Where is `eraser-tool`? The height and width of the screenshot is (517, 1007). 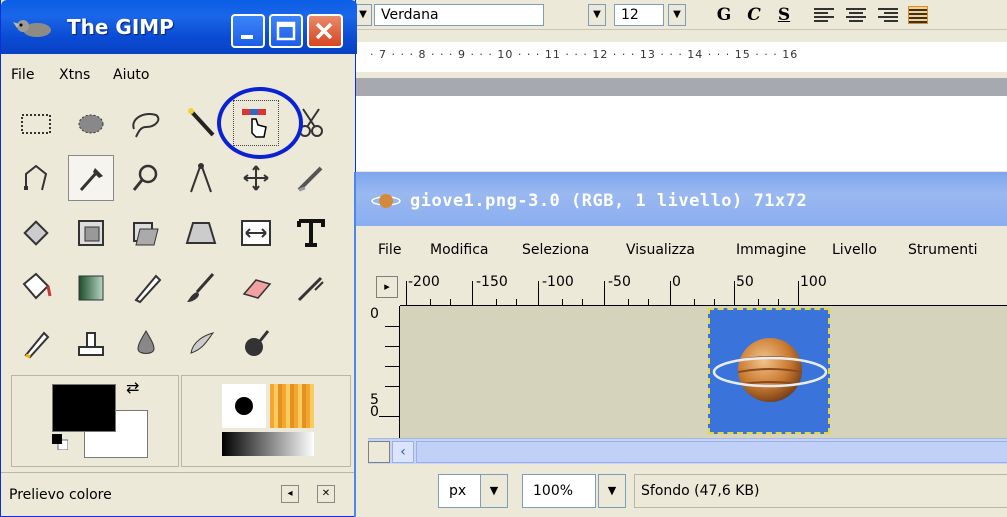
eraser-tool is located at coordinates (256, 288).